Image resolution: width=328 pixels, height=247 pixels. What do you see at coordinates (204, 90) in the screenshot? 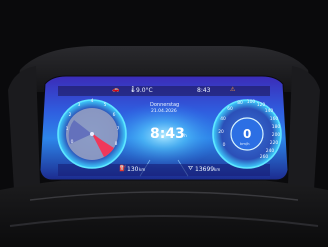
I see `status-time: 8:43` at bounding box center [204, 90].